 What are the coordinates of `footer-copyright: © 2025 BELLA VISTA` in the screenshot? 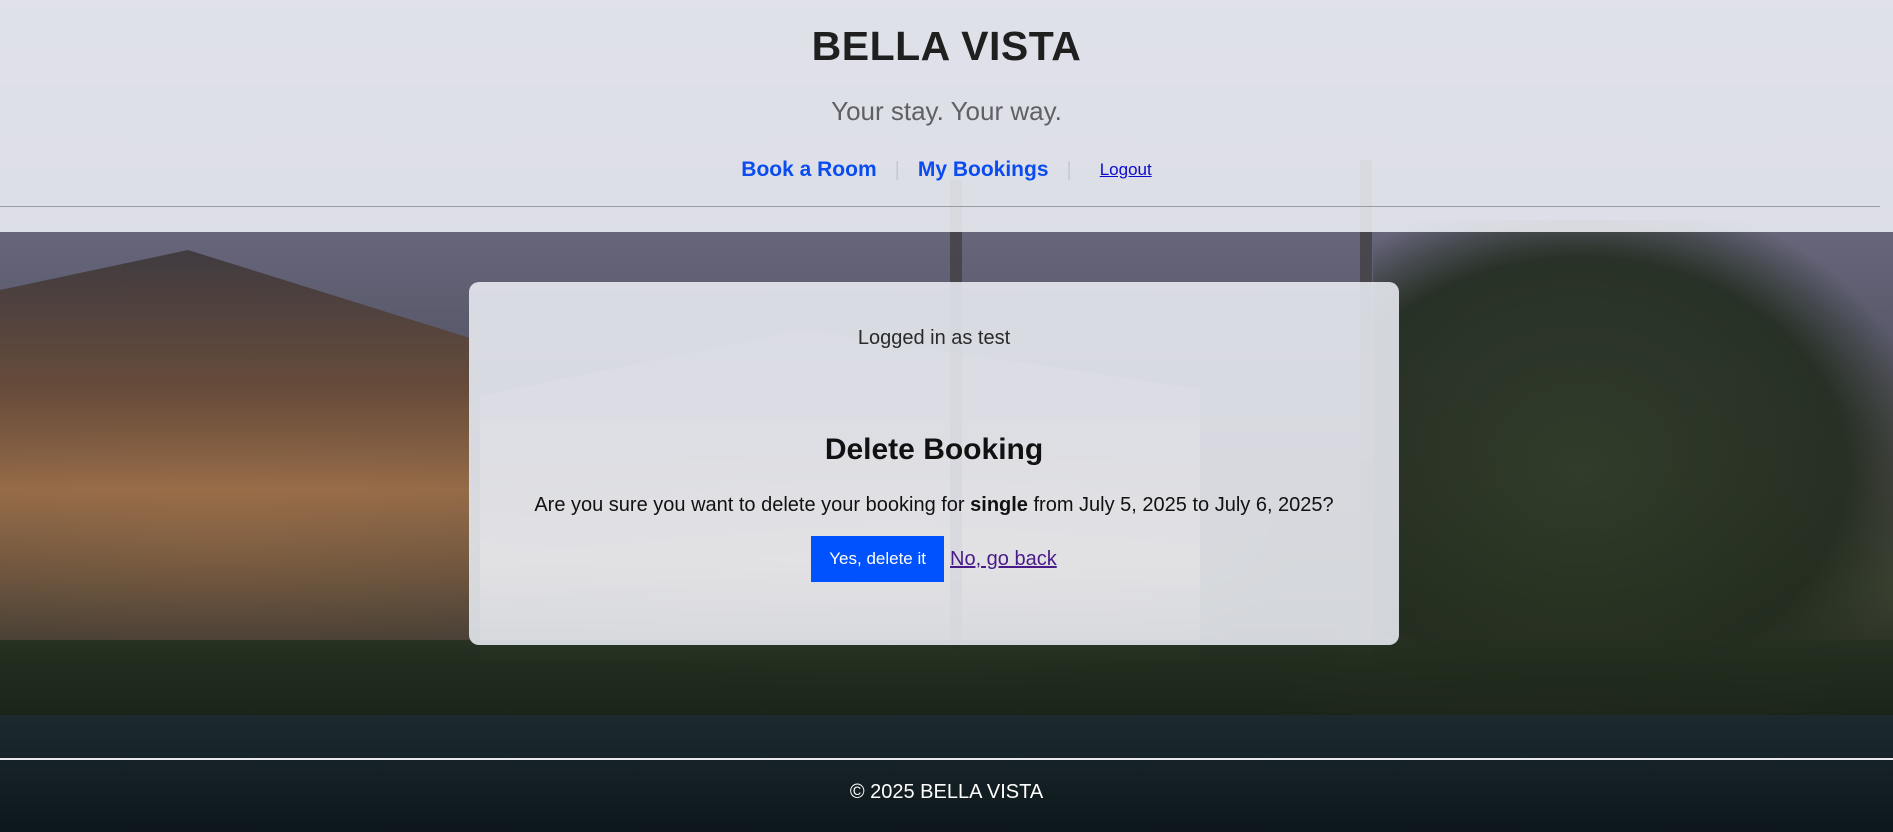 It's located at (946, 792).